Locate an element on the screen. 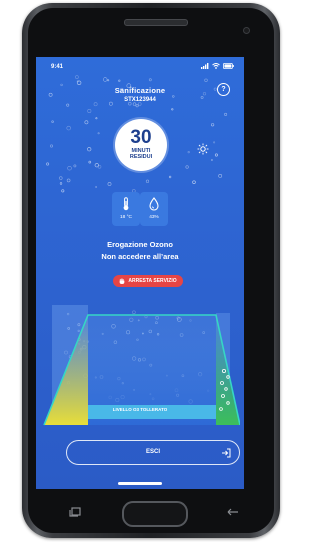 Image resolution: width=320 pixels, height=542 pixels. hand-icon is located at coordinates (122, 281).